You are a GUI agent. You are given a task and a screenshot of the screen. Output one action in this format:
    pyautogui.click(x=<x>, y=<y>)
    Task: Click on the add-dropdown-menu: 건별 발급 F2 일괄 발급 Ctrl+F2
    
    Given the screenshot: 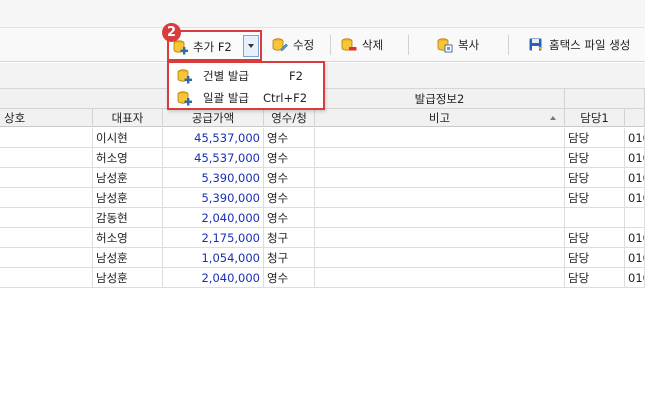 What is the action you would take?
    pyautogui.click(x=246, y=85)
    